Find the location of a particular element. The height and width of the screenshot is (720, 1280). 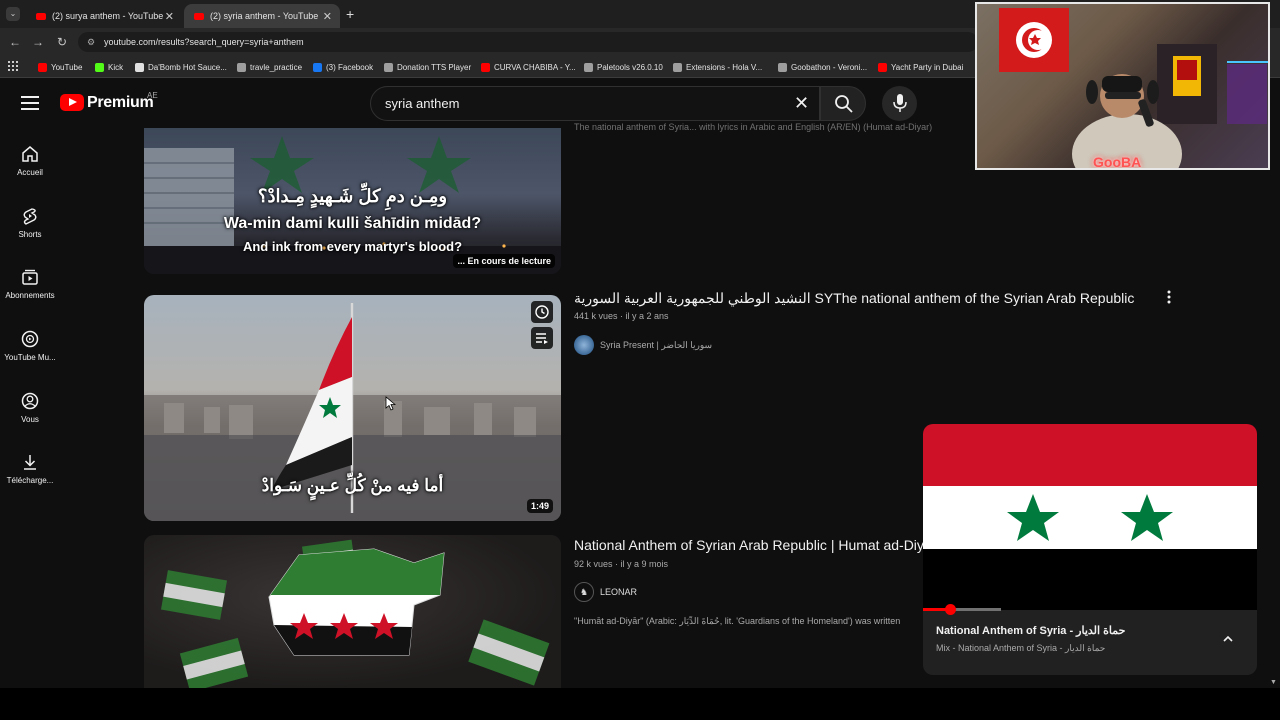

bookmark-item: Yacht Party in Dubai is located at coordinates (920, 67).